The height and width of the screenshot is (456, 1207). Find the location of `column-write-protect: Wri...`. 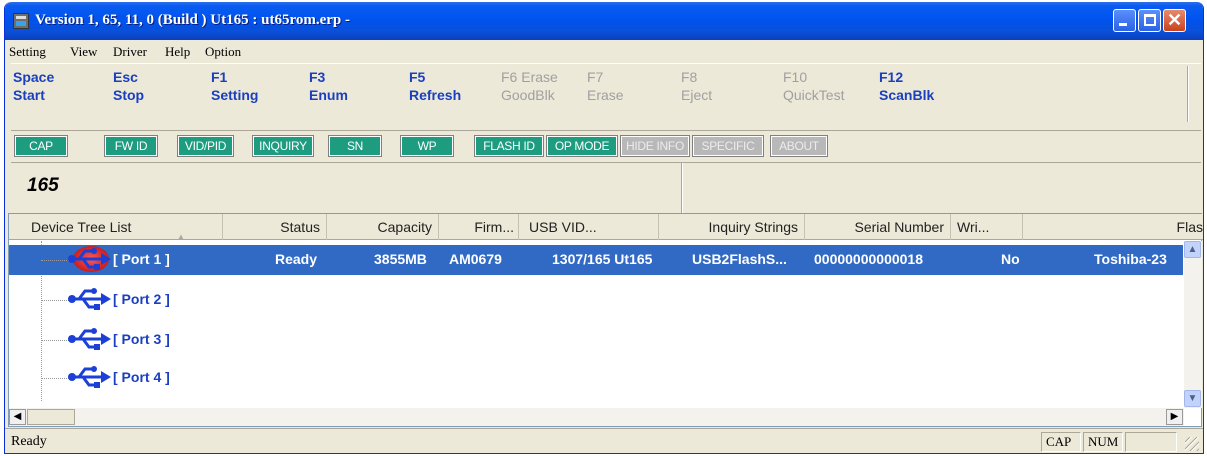

column-write-protect: Wri... is located at coordinates (987, 227).